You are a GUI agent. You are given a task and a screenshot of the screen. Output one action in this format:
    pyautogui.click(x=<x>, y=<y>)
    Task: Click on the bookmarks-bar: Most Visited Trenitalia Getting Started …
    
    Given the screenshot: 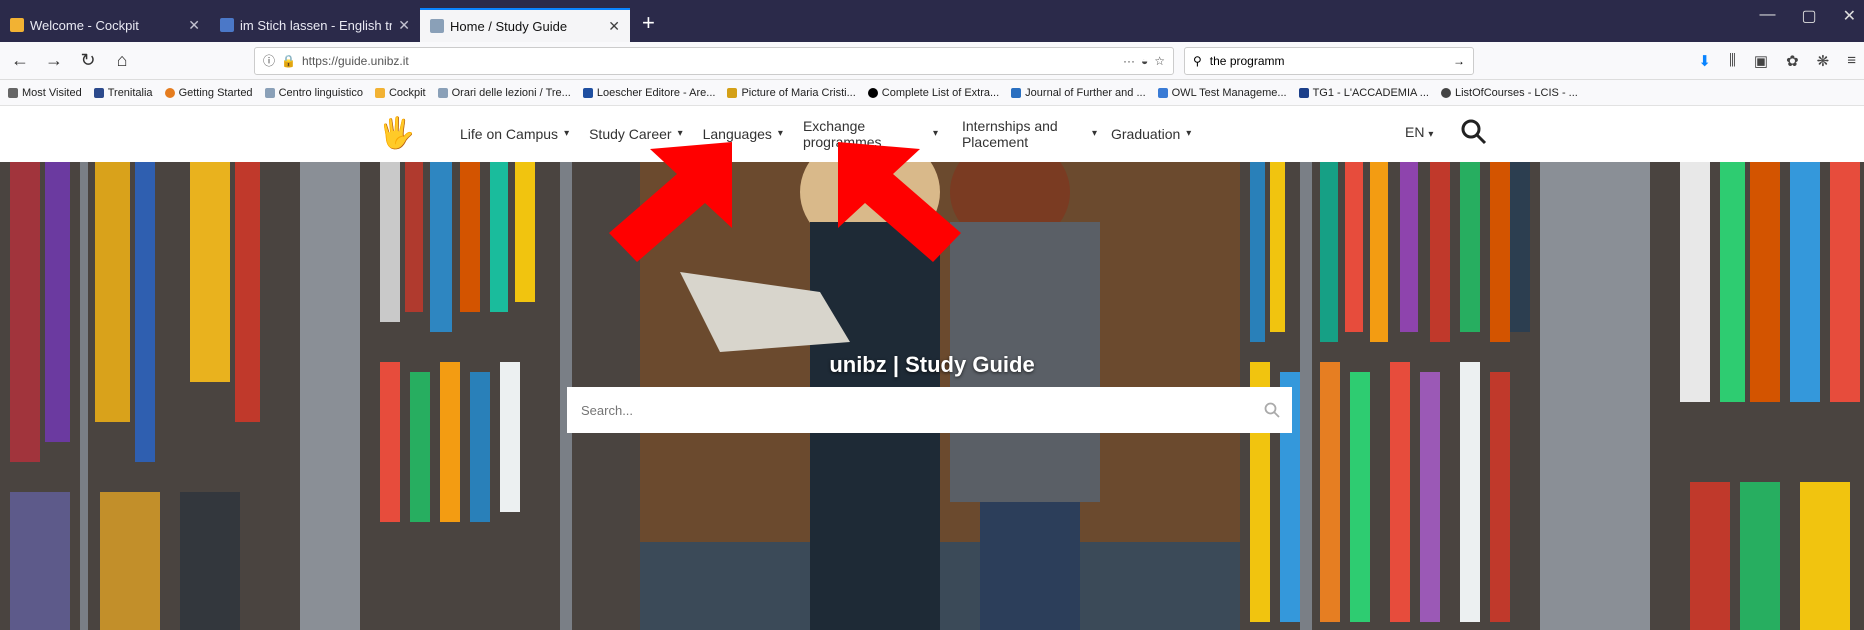 What is the action you would take?
    pyautogui.click(x=932, y=93)
    